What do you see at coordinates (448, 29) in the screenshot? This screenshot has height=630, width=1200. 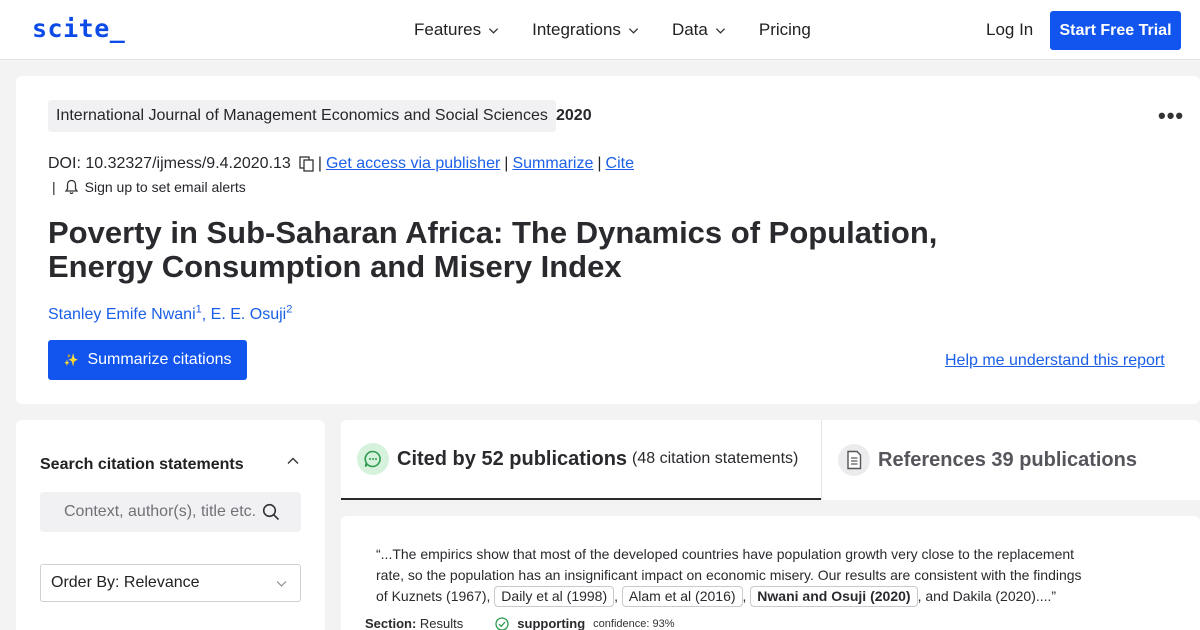 I see `nav-features-label: Features` at bounding box center [448, 29].